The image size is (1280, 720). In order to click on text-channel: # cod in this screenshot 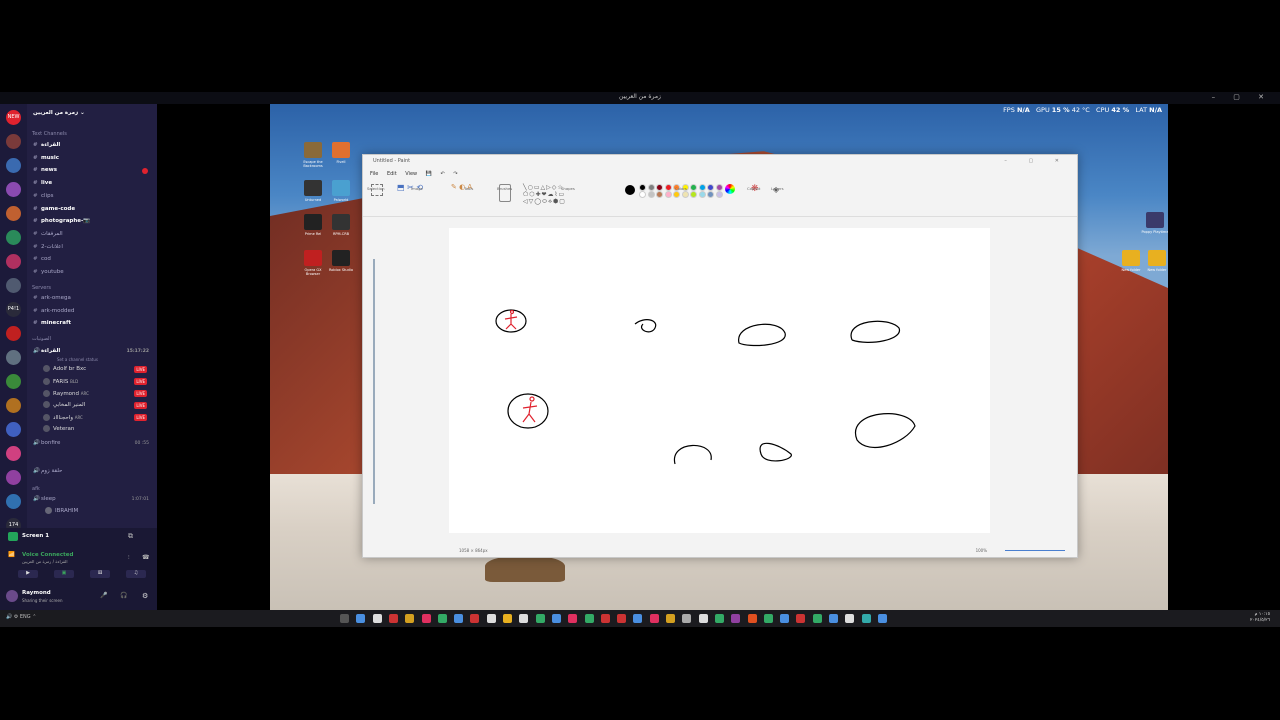, I will do `click(93, 259)`.